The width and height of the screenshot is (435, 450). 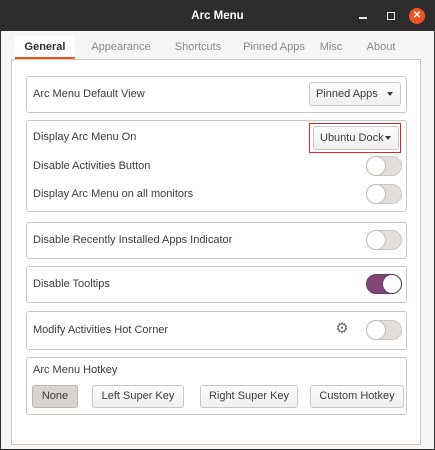 I want to click on tooltips-frame: Disable Tooltips, so click(x=216, y=284).